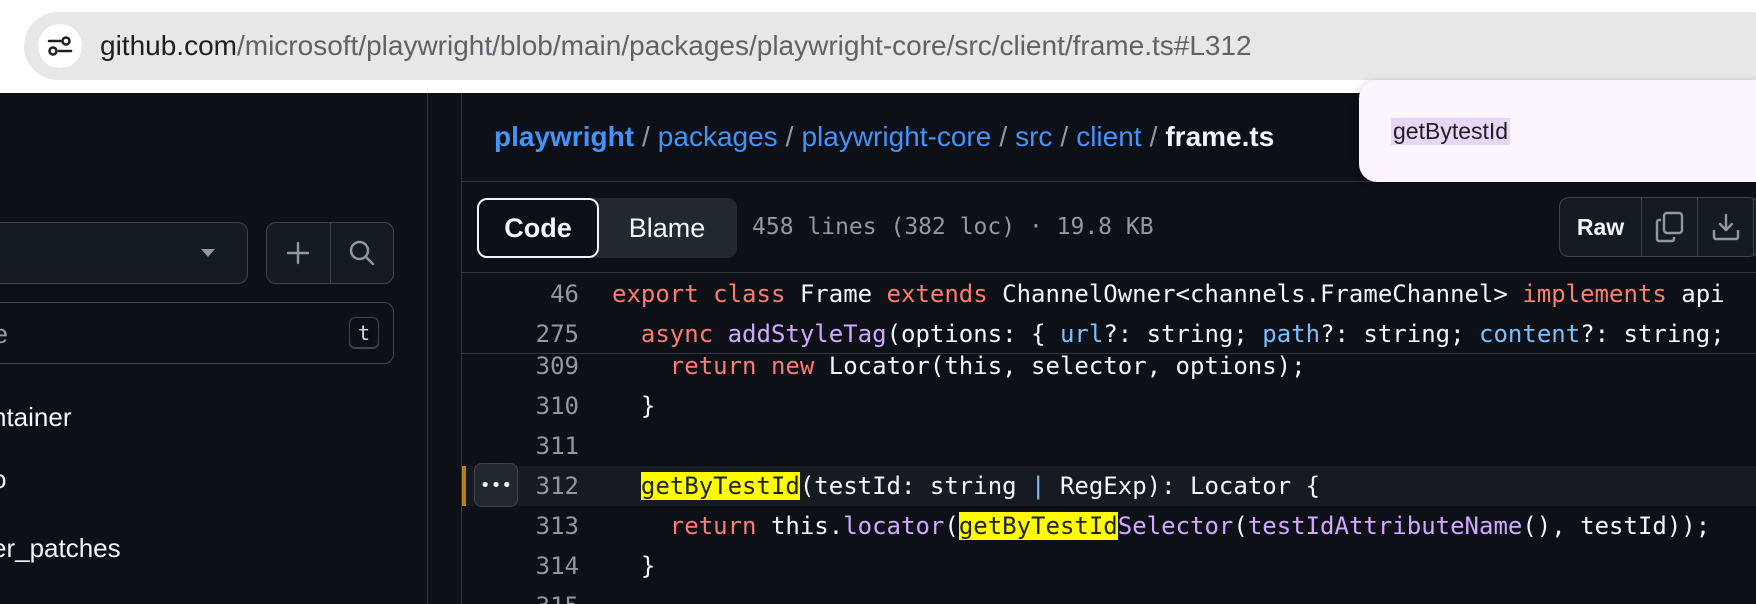 Image resolution: width=1756 pixels, height=604 pixels. Describe the element at coordinates (915, 486) in the screenshot. I see `code-token: (testId: string` at that location.